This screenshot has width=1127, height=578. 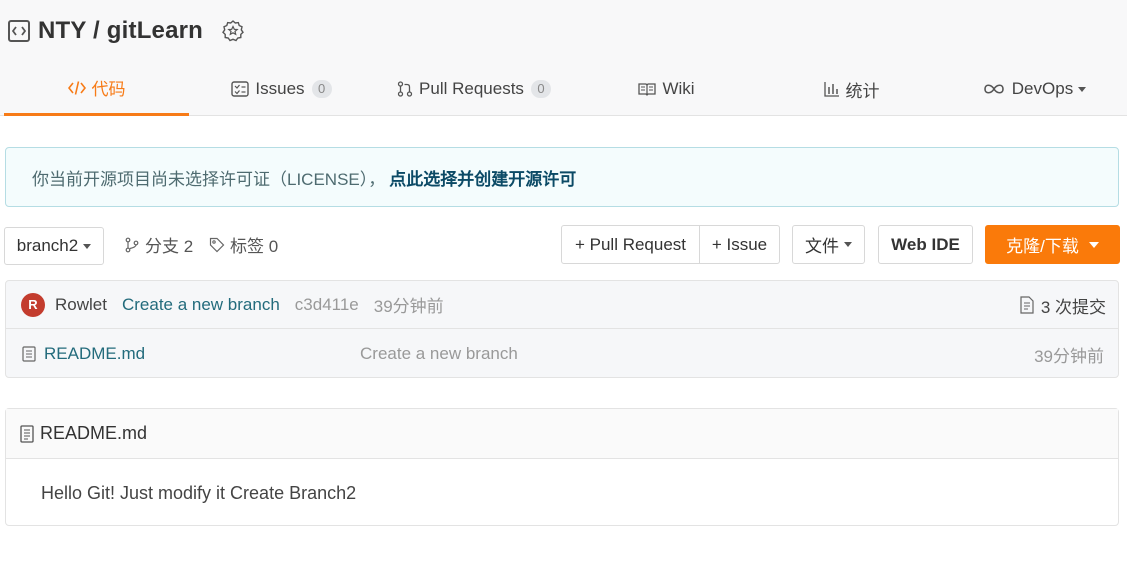 I want to click on tab-pull-requests-label: Pull Requests, so click(x=471, y=88).